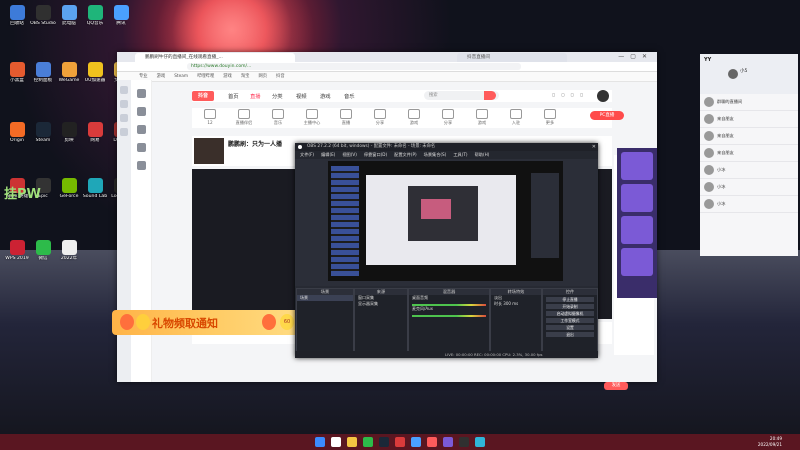 This screenshot has height=450, width=800. What do you see at coordinates (570, 306) in the screenshot?
I see `obs-control-button: 开始录制` at bounding box center [570, 306].